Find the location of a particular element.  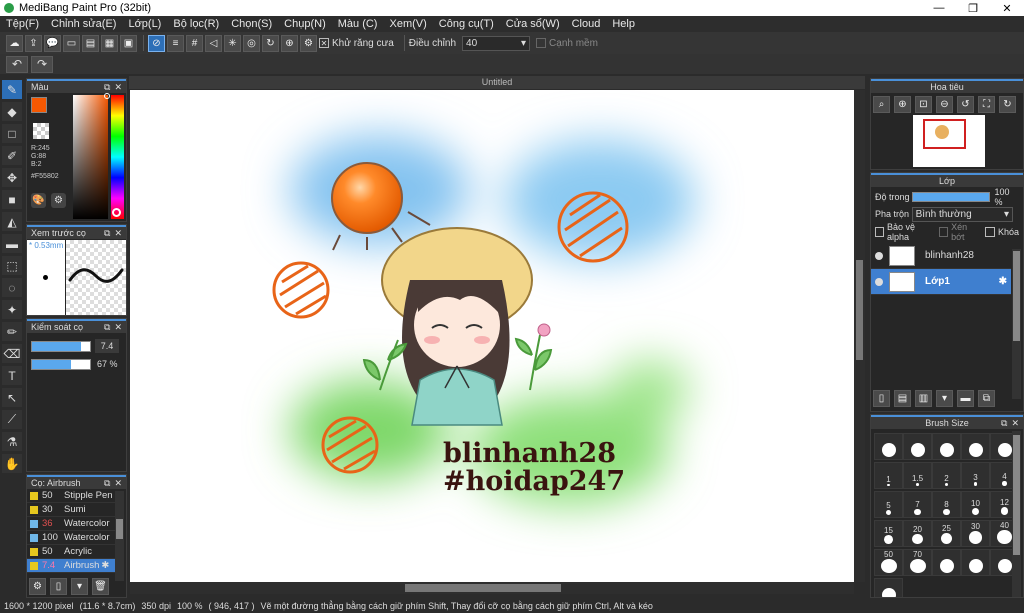

primary-color-swatch is located at coordinates (39, 105).